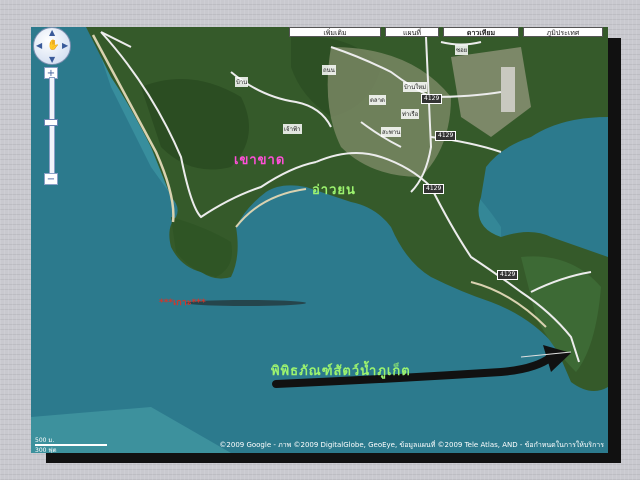 The image size is (640, 480). Describe the element at coordinates (410, 114) in the screenshot. I see `road-label: ท่าเรือ` at that location.